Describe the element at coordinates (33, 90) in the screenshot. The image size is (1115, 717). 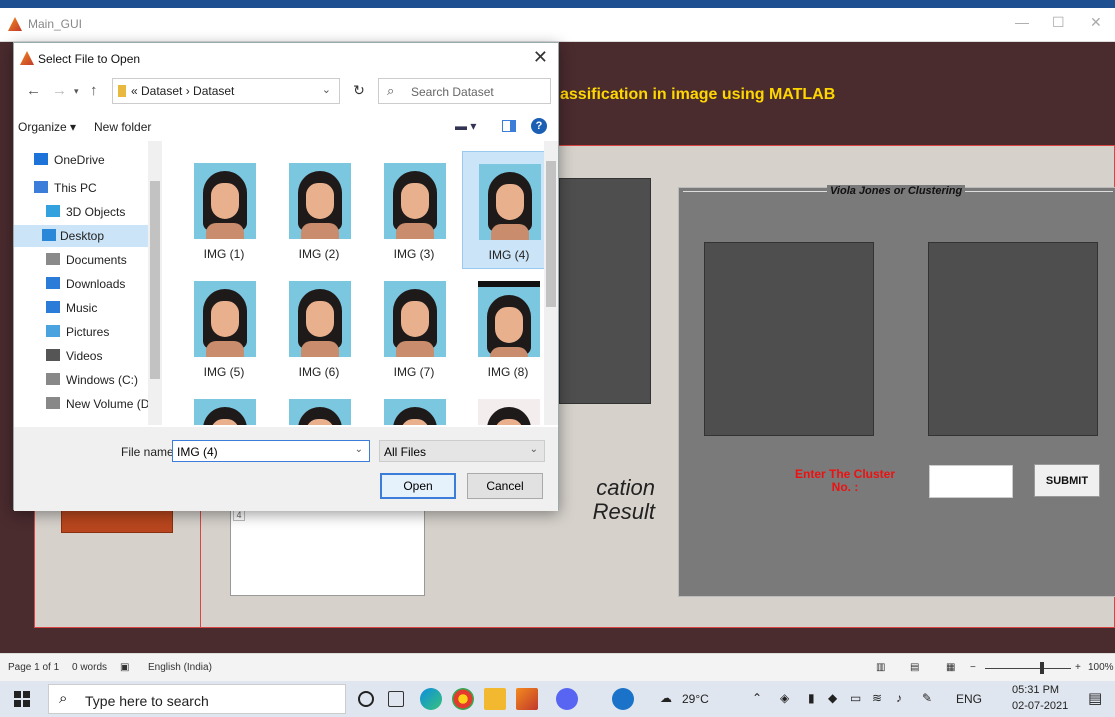
I see `back-arrow-icon: ←` at that location.